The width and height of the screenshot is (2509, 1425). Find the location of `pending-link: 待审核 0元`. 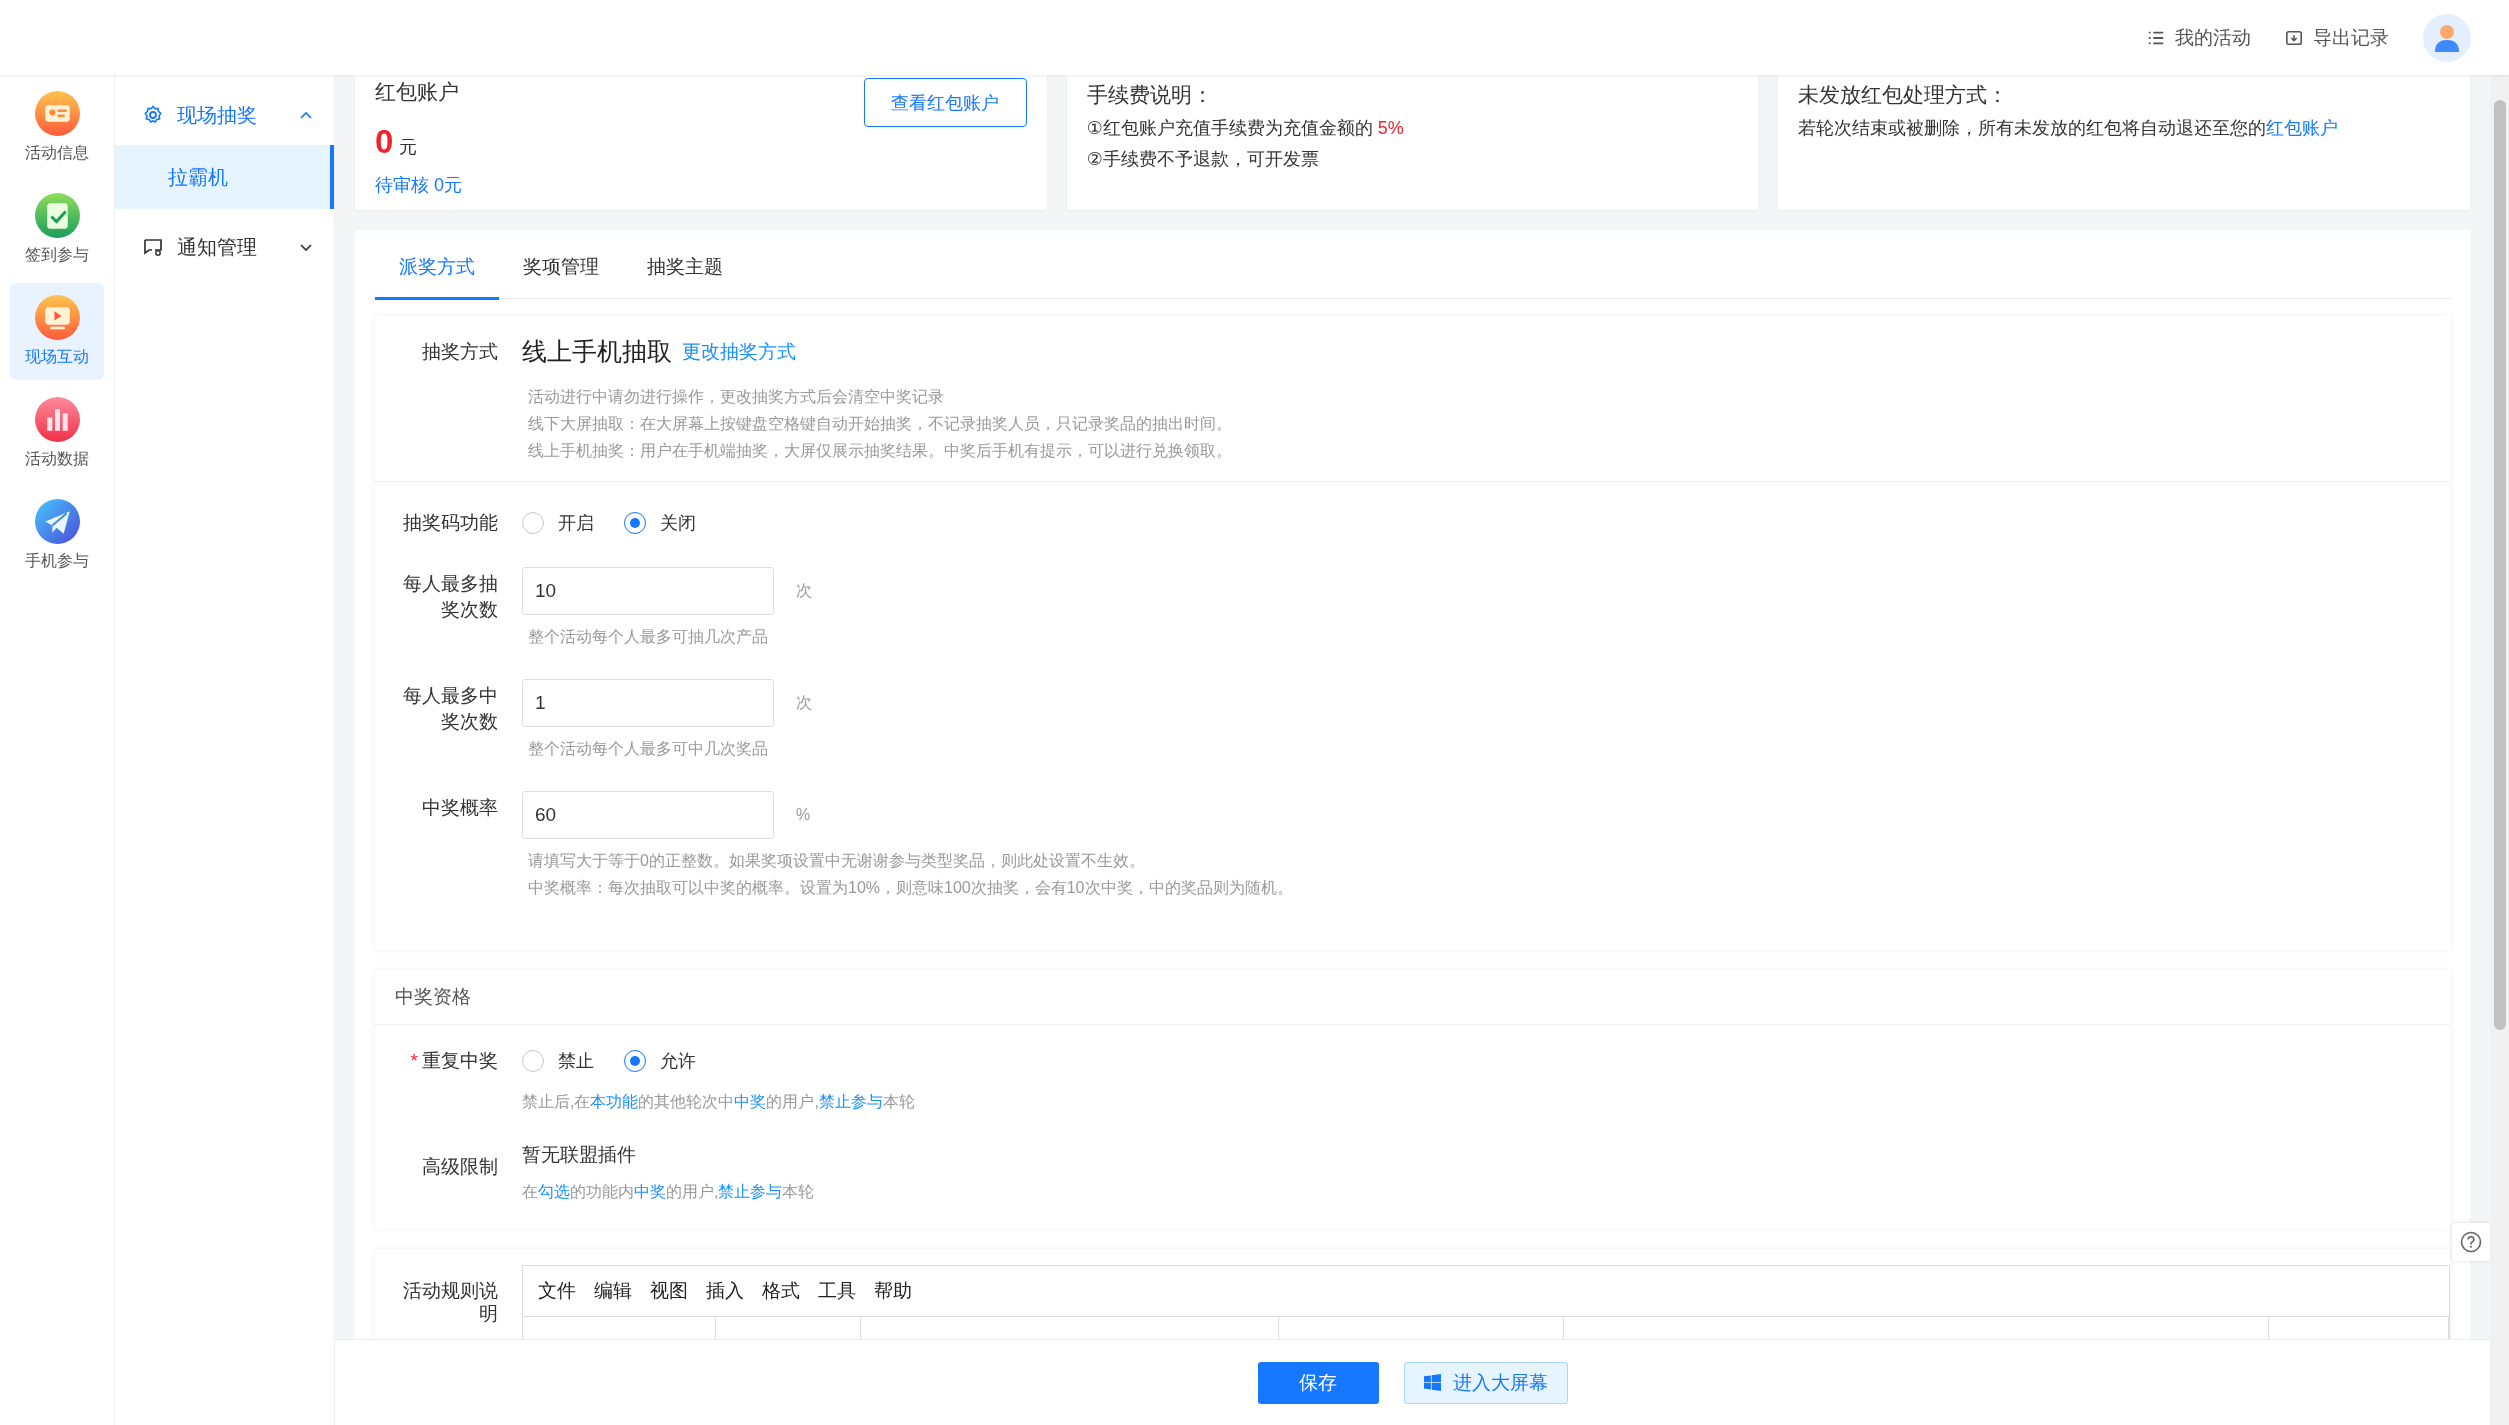

pending-link: 待审核 0元 is located at coordinates (418, 185).